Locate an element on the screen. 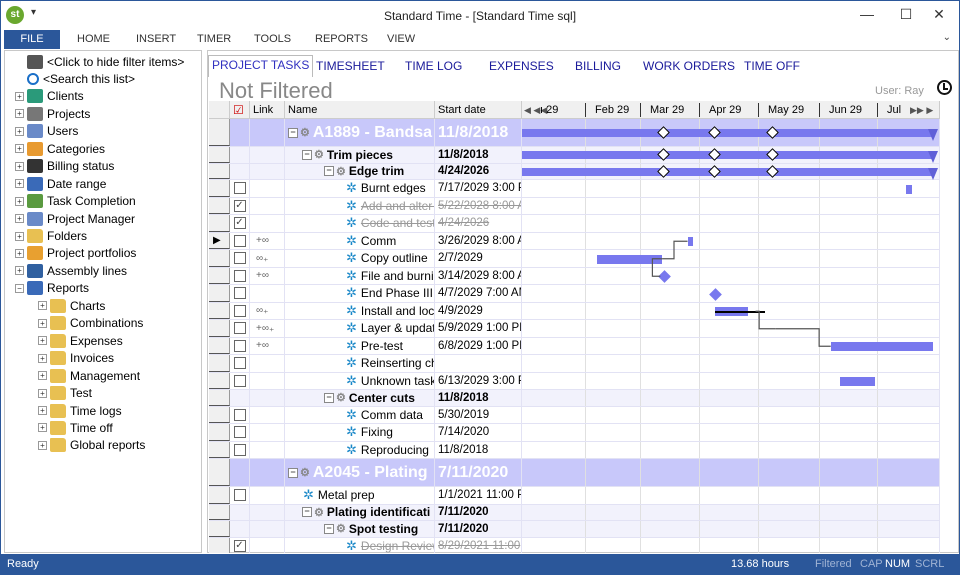 Image resolution: width=960 pixels, height=575 pixels. group-row: − ⚙ A2045 - Plating 7/11/2020 is located at coordinates (574, 473).